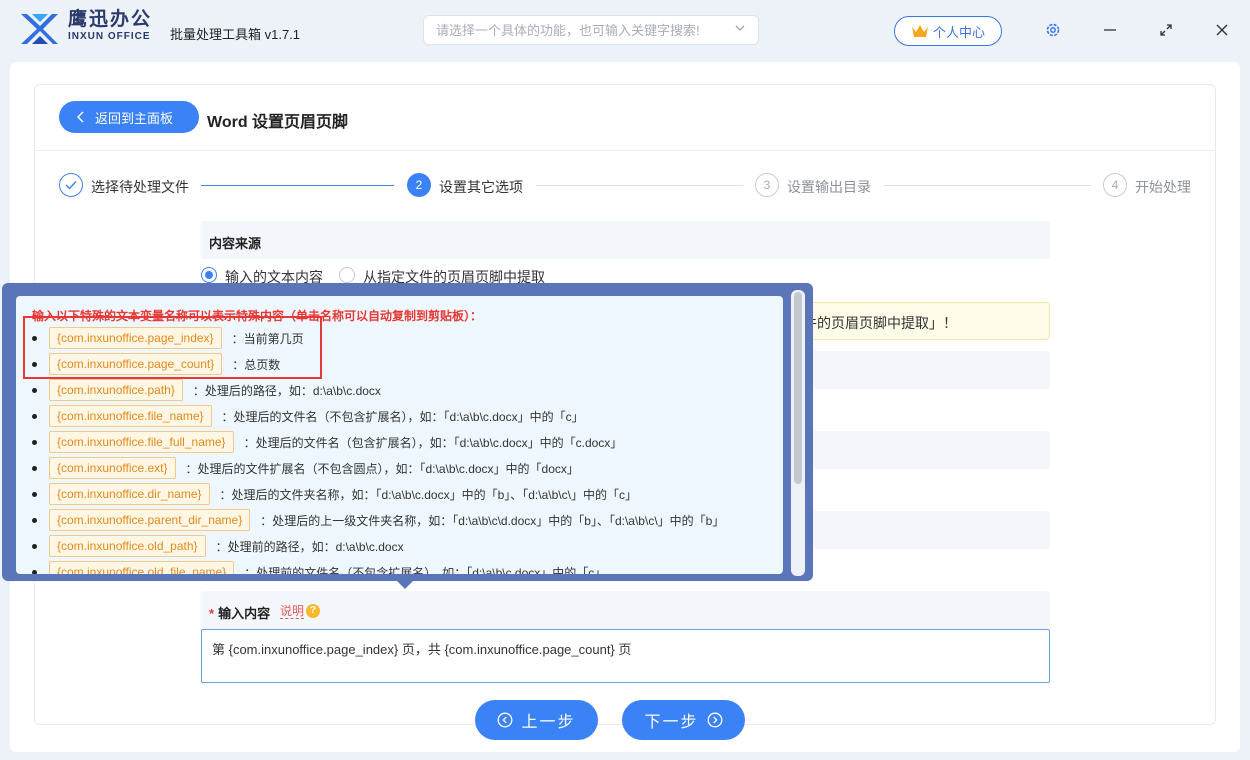 The height and width of the screenshot is (760, 1250). I want to click on radio-text-content, so click(209, 275).